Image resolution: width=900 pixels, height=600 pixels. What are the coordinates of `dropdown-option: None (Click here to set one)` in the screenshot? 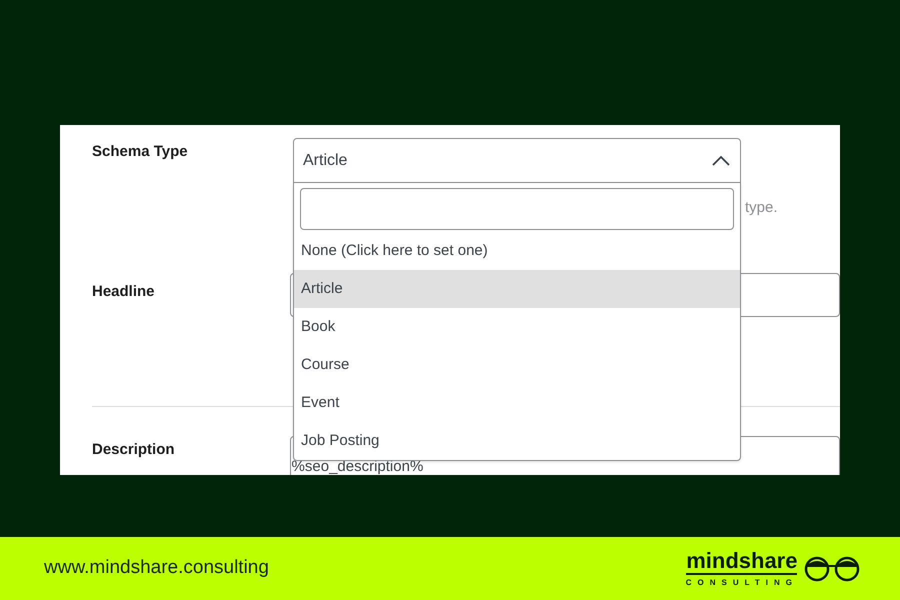 It's located at (517, 251).